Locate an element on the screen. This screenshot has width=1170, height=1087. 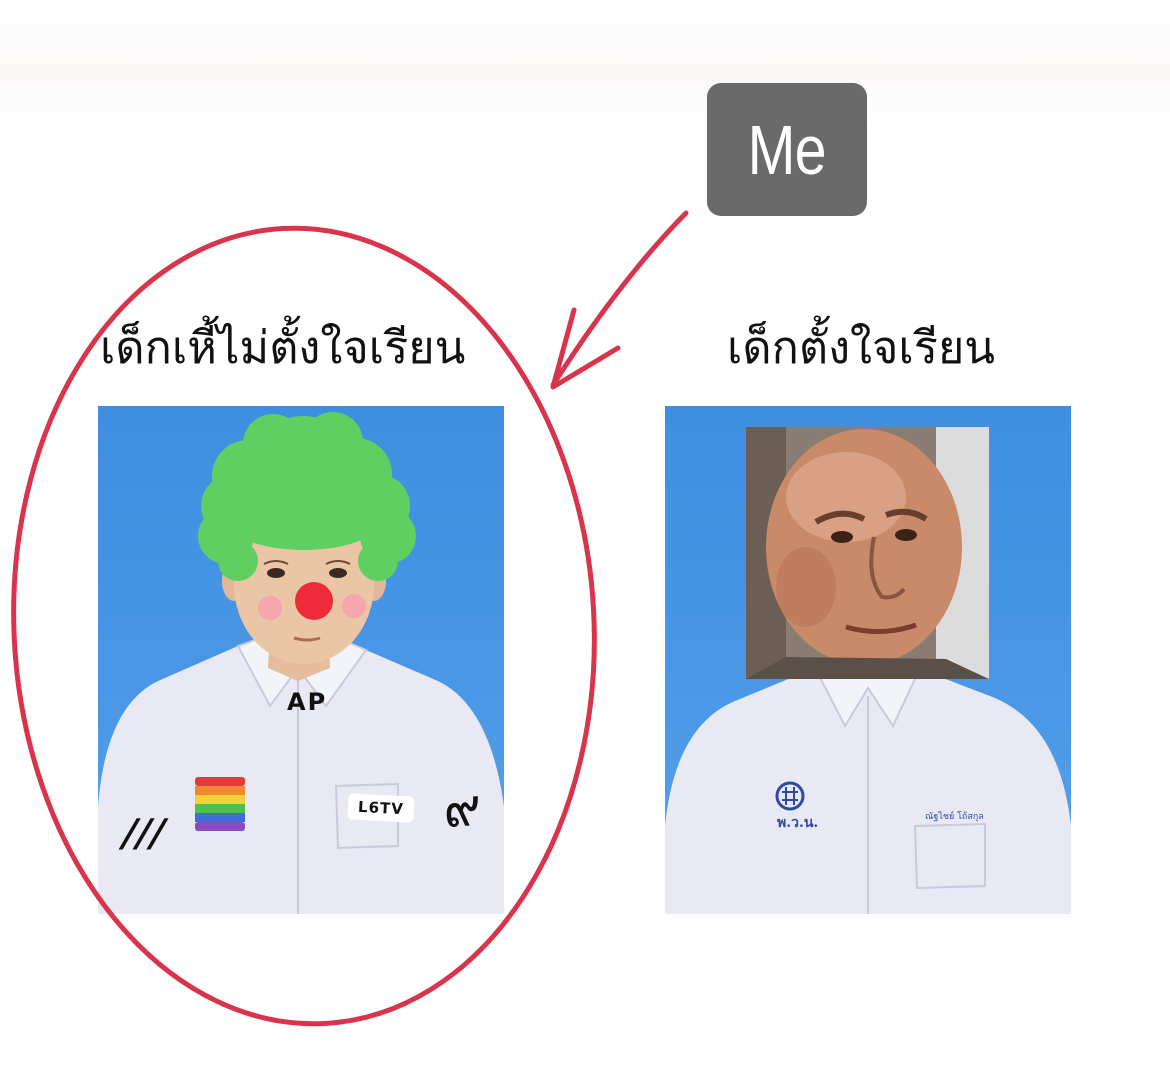
name-tag-doodle: L6TV is located at coordinates (381, 808).